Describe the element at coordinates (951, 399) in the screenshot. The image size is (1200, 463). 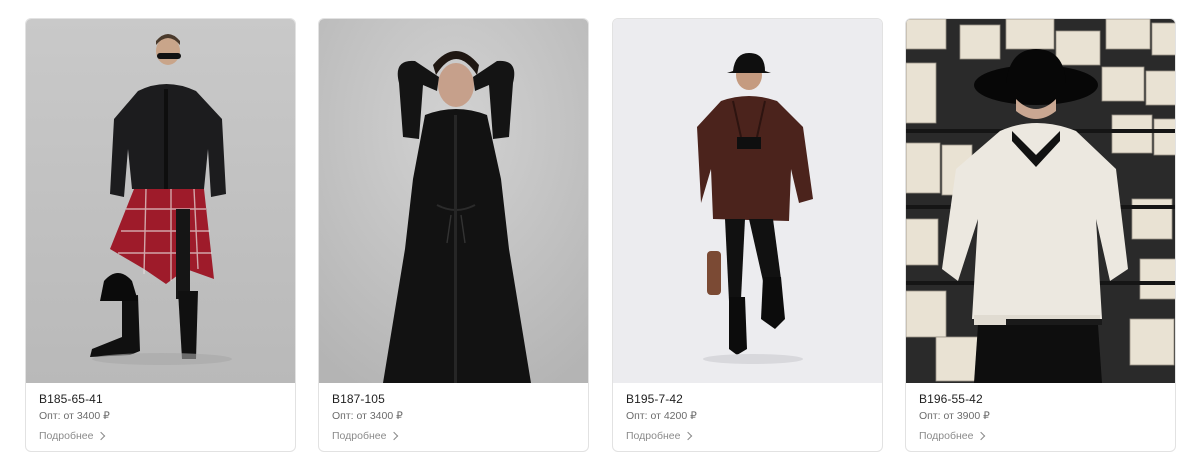
I see `product-sku: В196-55-42` at that location.